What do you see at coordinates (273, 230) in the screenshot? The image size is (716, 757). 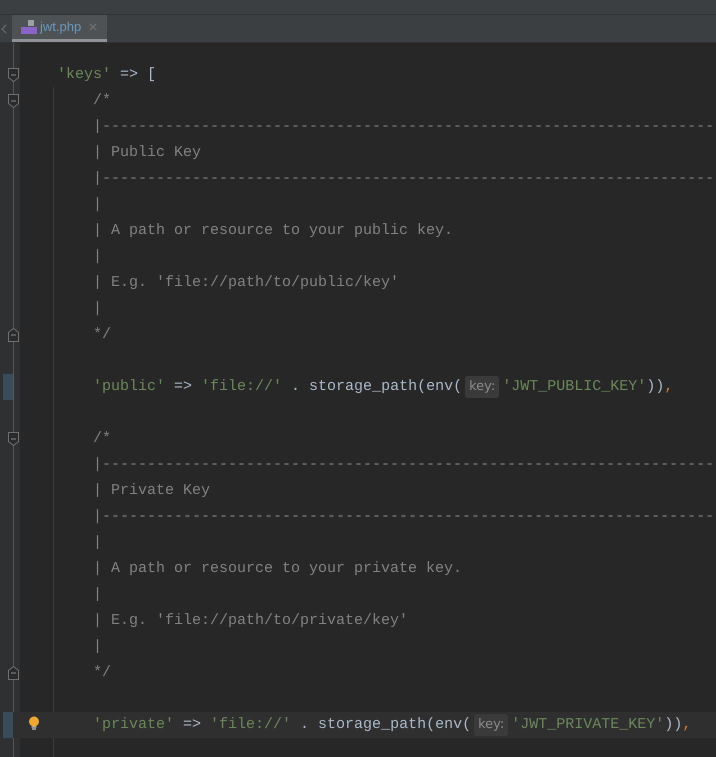 I see `code-comment: | A path or resource to your public key.` at bounding box center [273, 230].